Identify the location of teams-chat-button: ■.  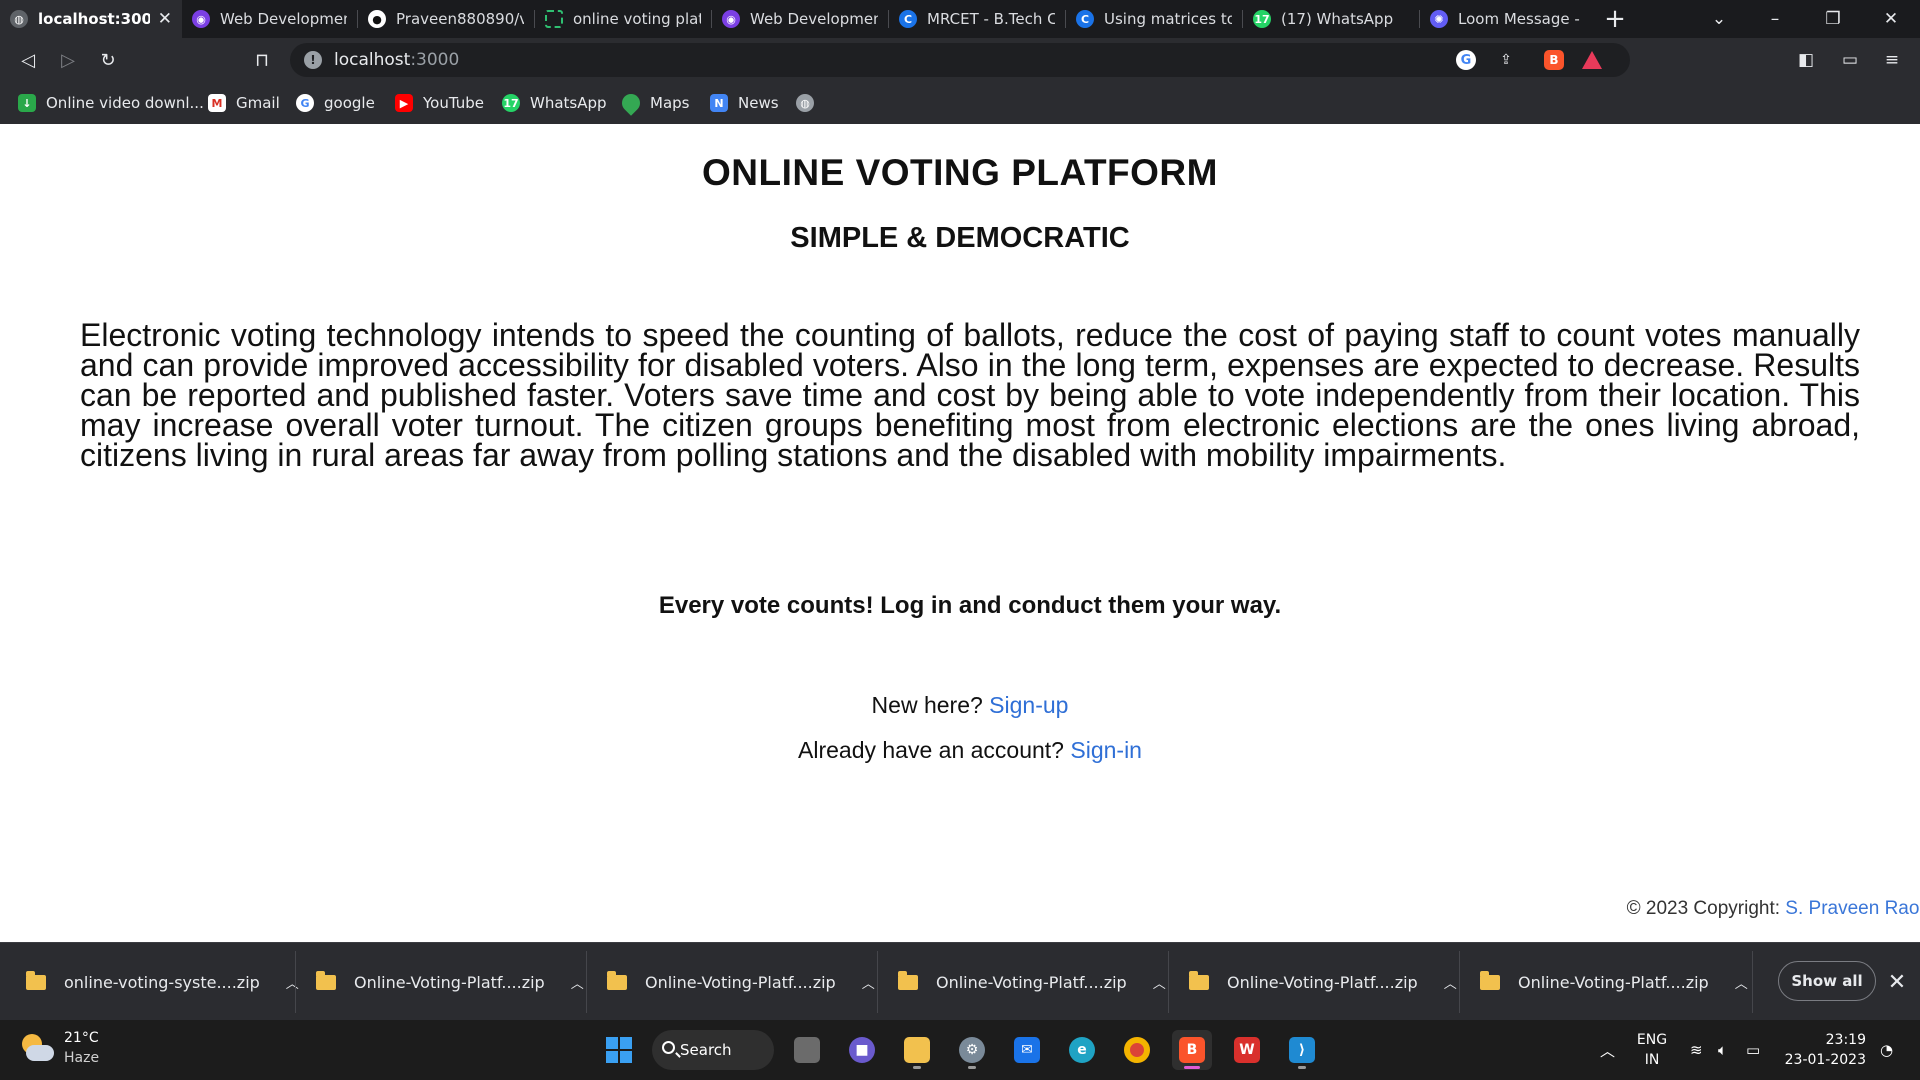
(862, 1050).